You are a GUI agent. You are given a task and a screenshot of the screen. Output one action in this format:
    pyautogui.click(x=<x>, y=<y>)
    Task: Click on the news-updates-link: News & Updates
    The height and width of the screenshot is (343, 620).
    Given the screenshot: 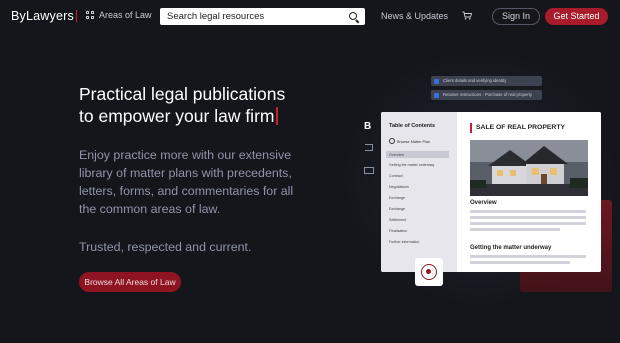 What is the action you would take?
    pyautogui.click(x=414, y=16)
    